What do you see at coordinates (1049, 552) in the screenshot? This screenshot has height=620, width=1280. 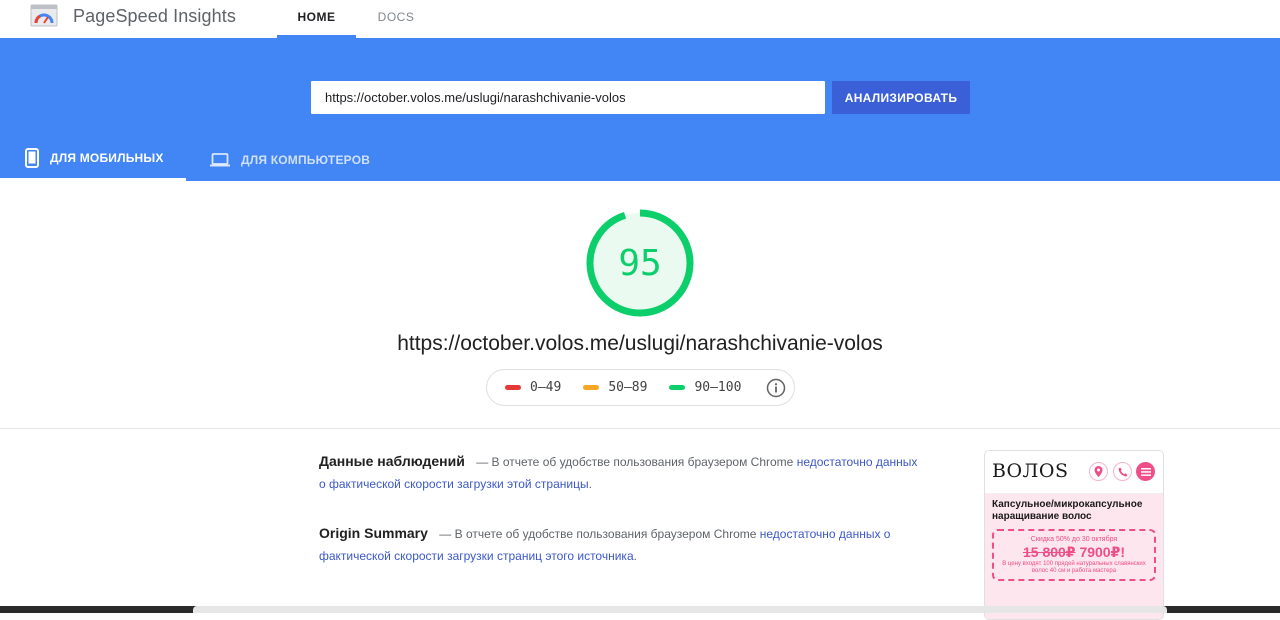 I see `promo-old-price: 15 800₽` at bounding box center [1049, 552].